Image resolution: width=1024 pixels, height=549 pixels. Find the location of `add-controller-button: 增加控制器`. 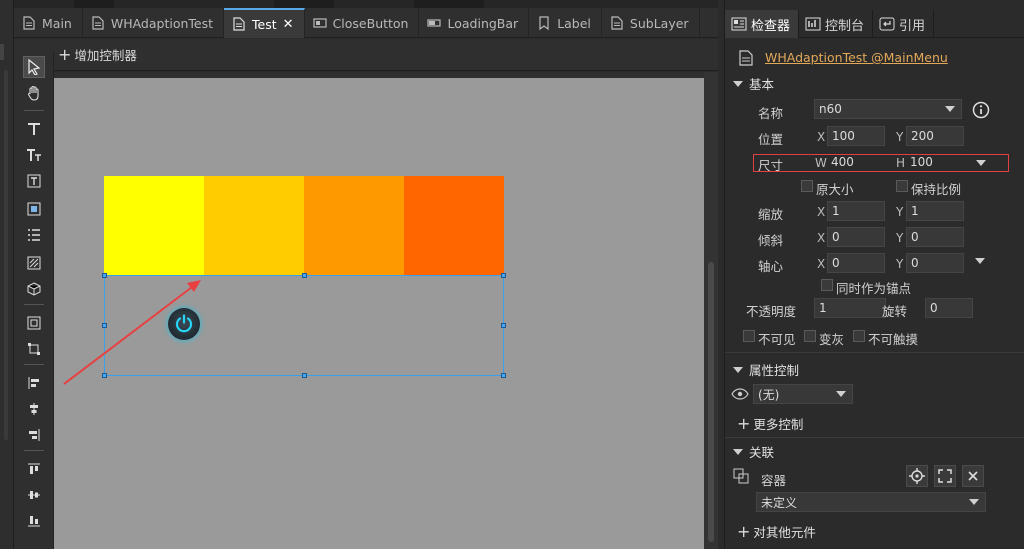

add-controller-button: 增加控制器 is located at coordinates (105, 54).